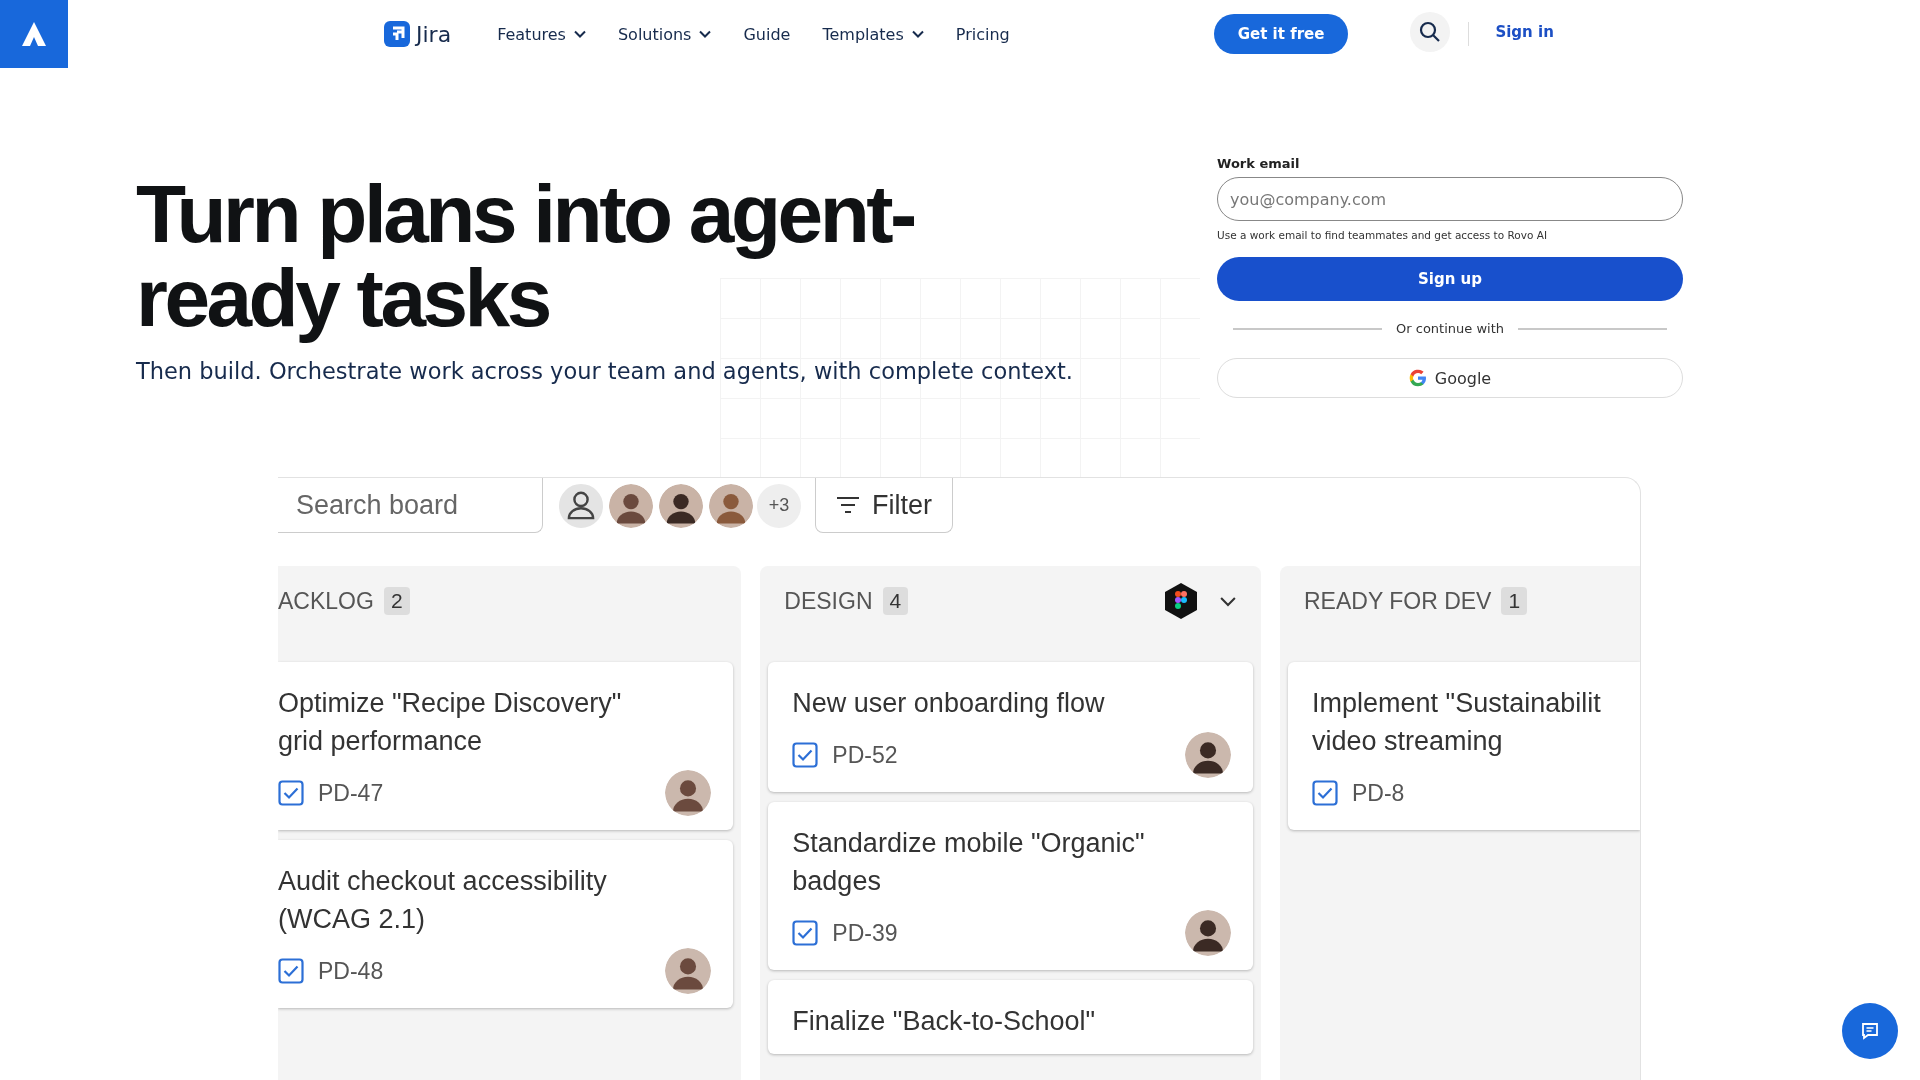 Image resolution: width=1920 pixels, height=1080 pixels. Describe the element at coordinates (1450, 328) in the screenshot. I see `divider-text: Or continue with` at that location.